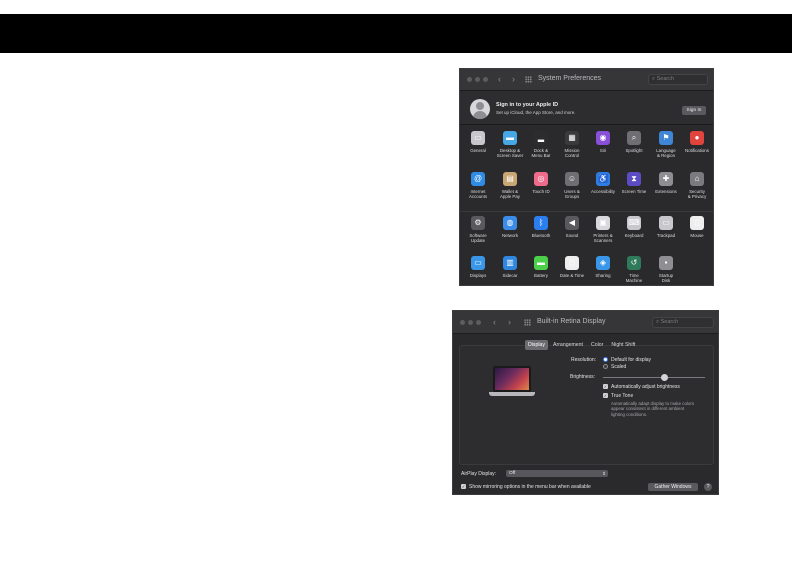 Image resolution: width=792 pixels, height=576 pixels. What do you see at coordinates (697, 227) in the screenshot?
I see `pref-pane-mouse: ▯ Mouse` at bounding box center [697, 227].